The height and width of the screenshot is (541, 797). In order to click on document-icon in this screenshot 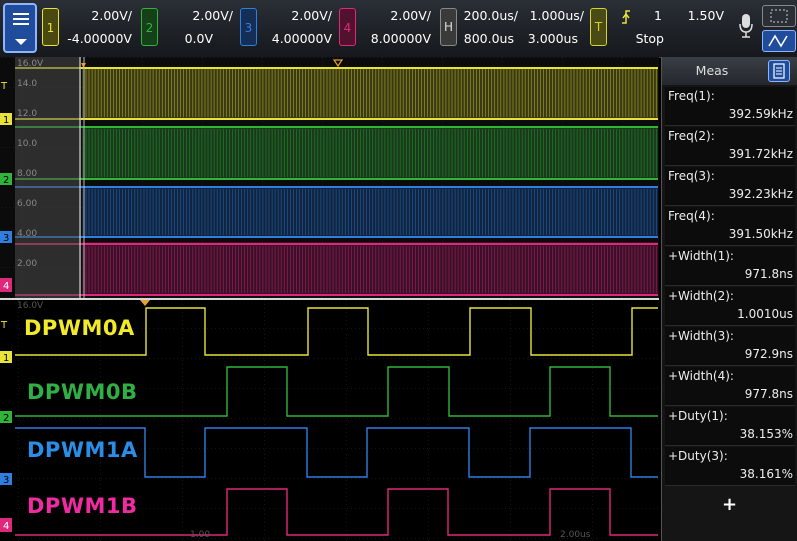, I will do `click(779, 71)`.